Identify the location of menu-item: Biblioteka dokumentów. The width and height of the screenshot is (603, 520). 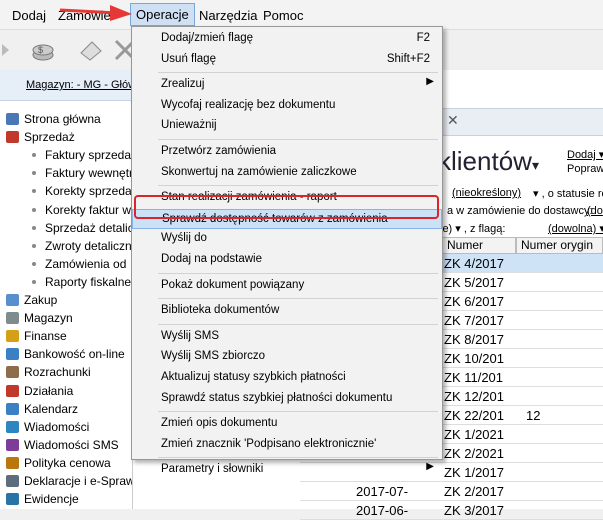
(287, 311).